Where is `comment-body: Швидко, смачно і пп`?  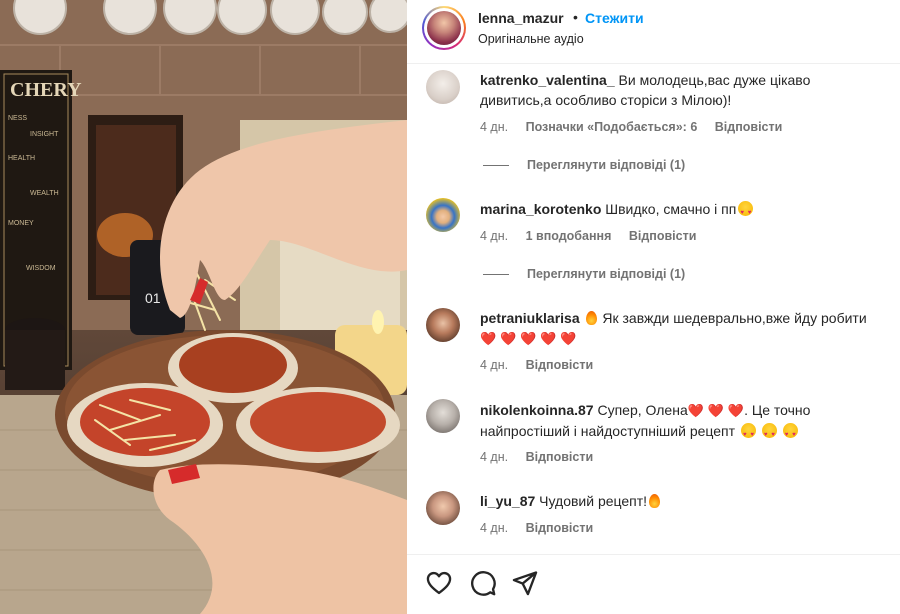
comment-body: Швидко, смачно і пп is located at coordinates (671, 209).